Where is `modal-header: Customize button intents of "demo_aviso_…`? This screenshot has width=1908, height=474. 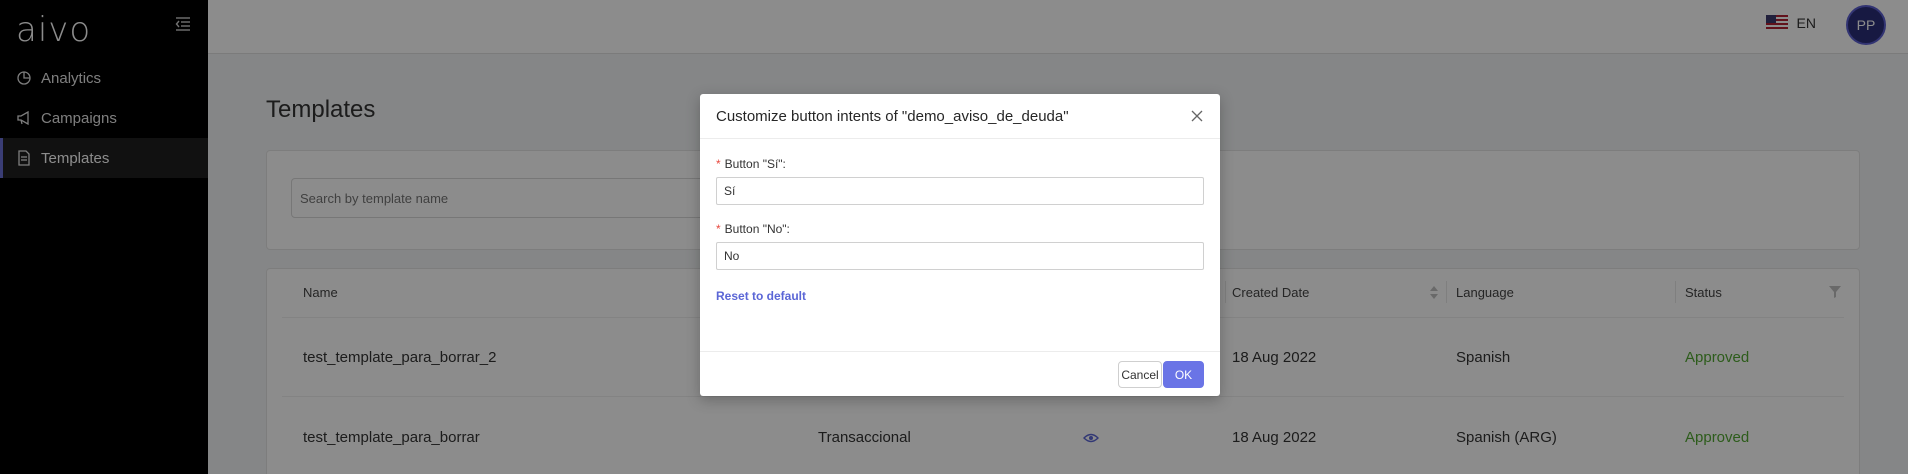
modal-header: Customize button intents of "demo_aviso_… is located at coordinates (960, 116).